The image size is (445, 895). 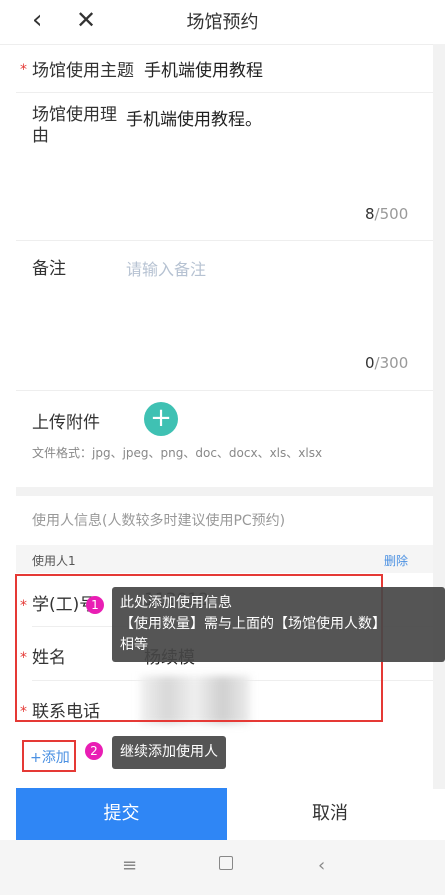 I want to click on tooltip-2: 继续添加使用人, so click(x=169, y=752).